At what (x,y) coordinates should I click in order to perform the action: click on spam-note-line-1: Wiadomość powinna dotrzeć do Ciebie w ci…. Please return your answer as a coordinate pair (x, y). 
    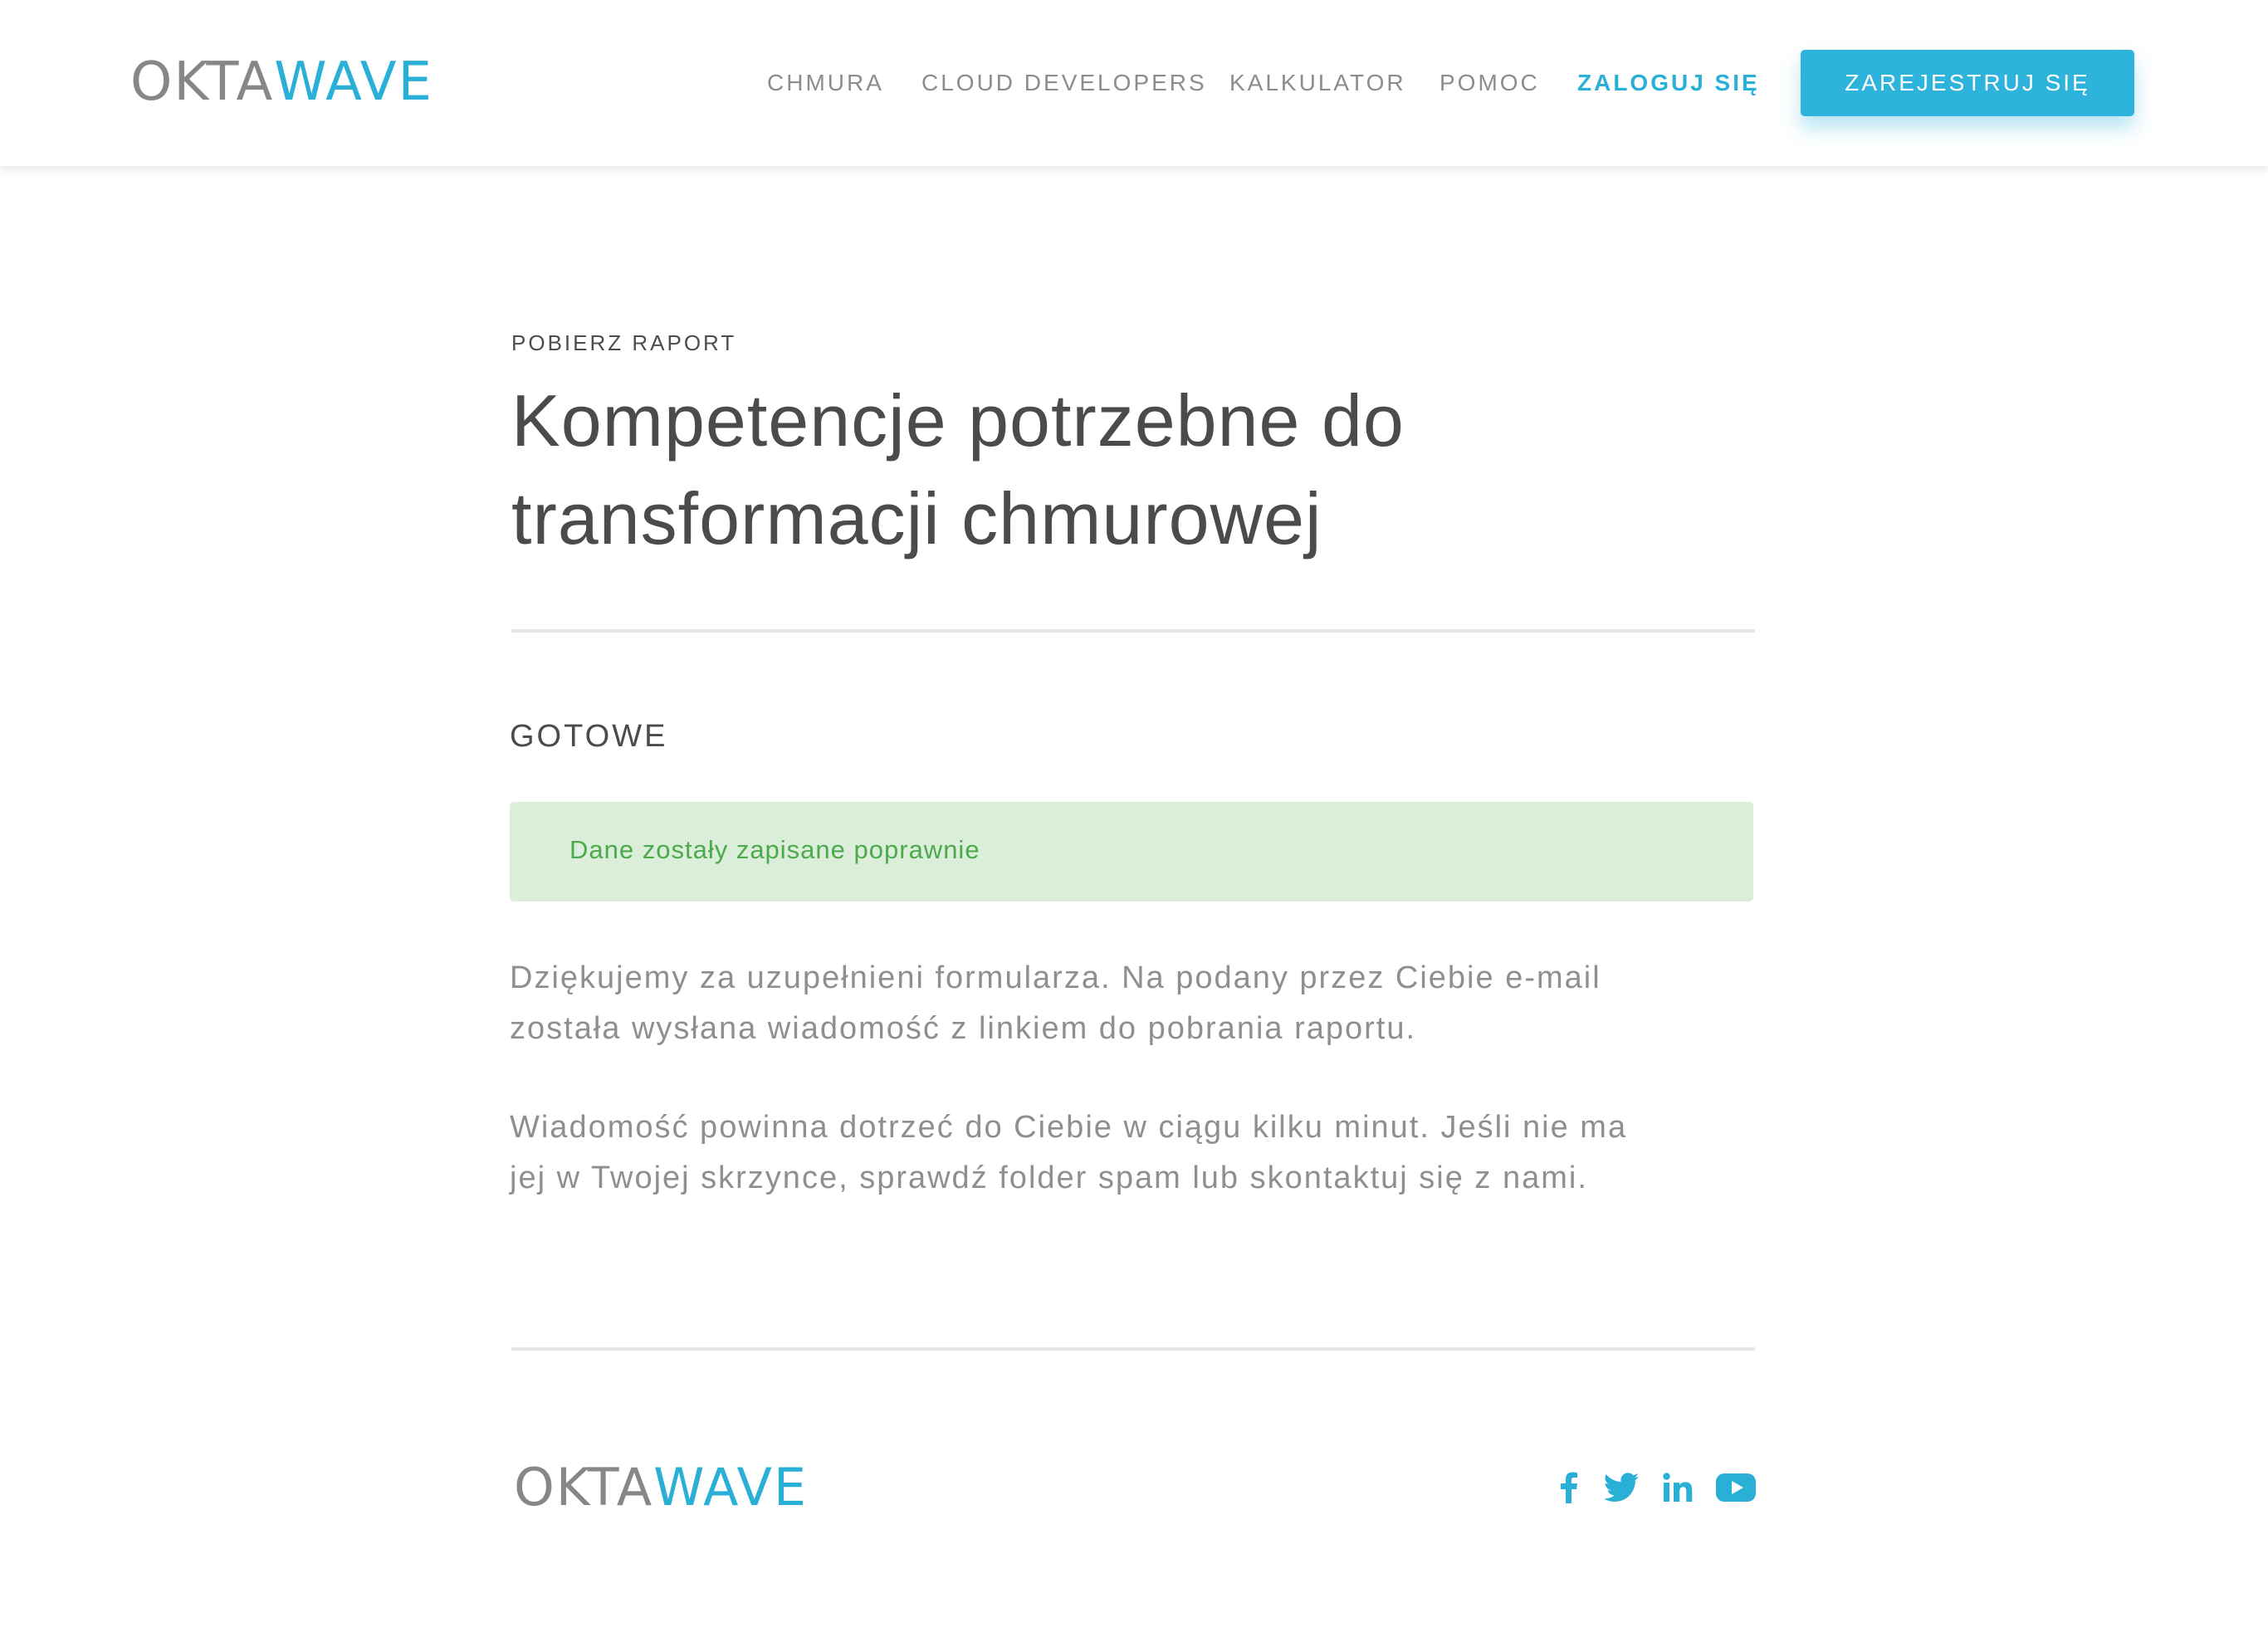
    Looking at the image, I should click on (1069, 1127).